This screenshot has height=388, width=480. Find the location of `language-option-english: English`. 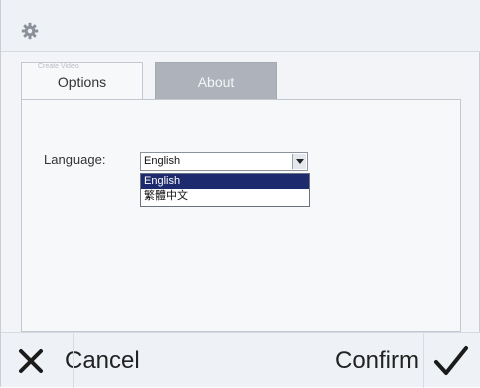

language-option-english: English is located at coordinates (225, 181).